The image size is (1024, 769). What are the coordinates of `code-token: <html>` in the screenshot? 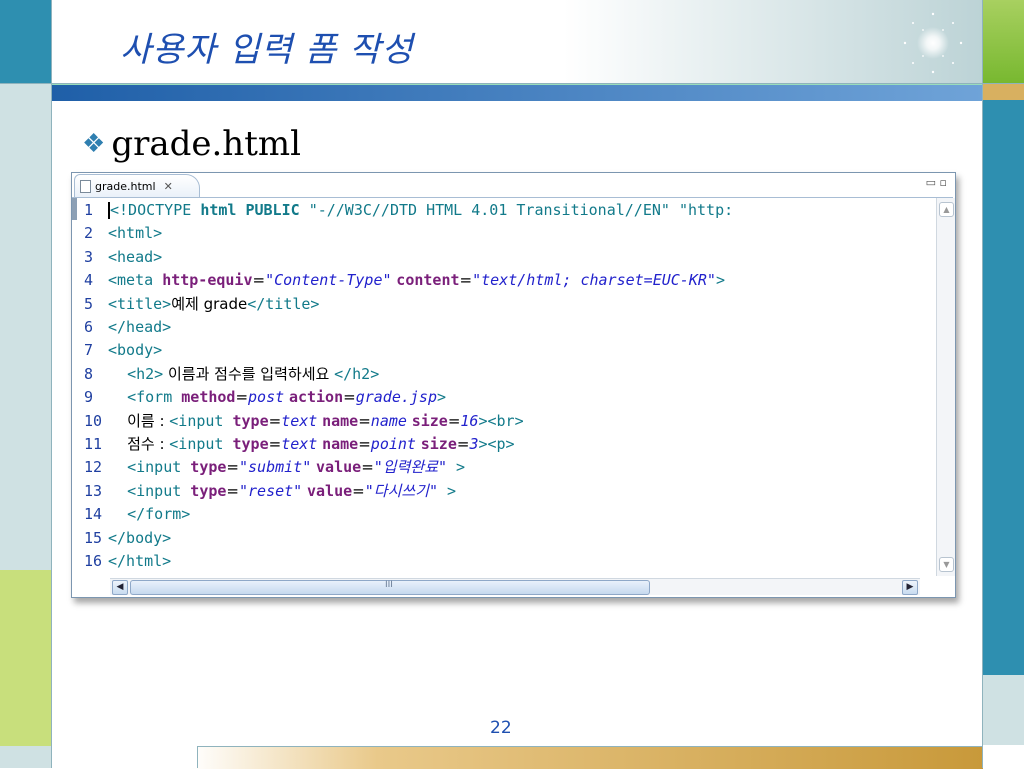 It's located at (135, 233).